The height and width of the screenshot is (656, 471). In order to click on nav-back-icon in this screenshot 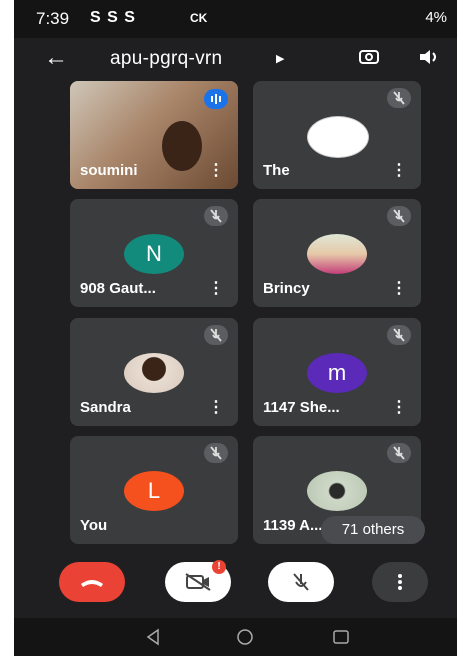, I will do `click(153, 637)`.